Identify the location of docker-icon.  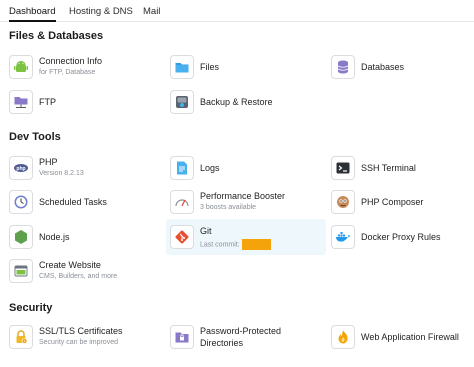
(343, 237).